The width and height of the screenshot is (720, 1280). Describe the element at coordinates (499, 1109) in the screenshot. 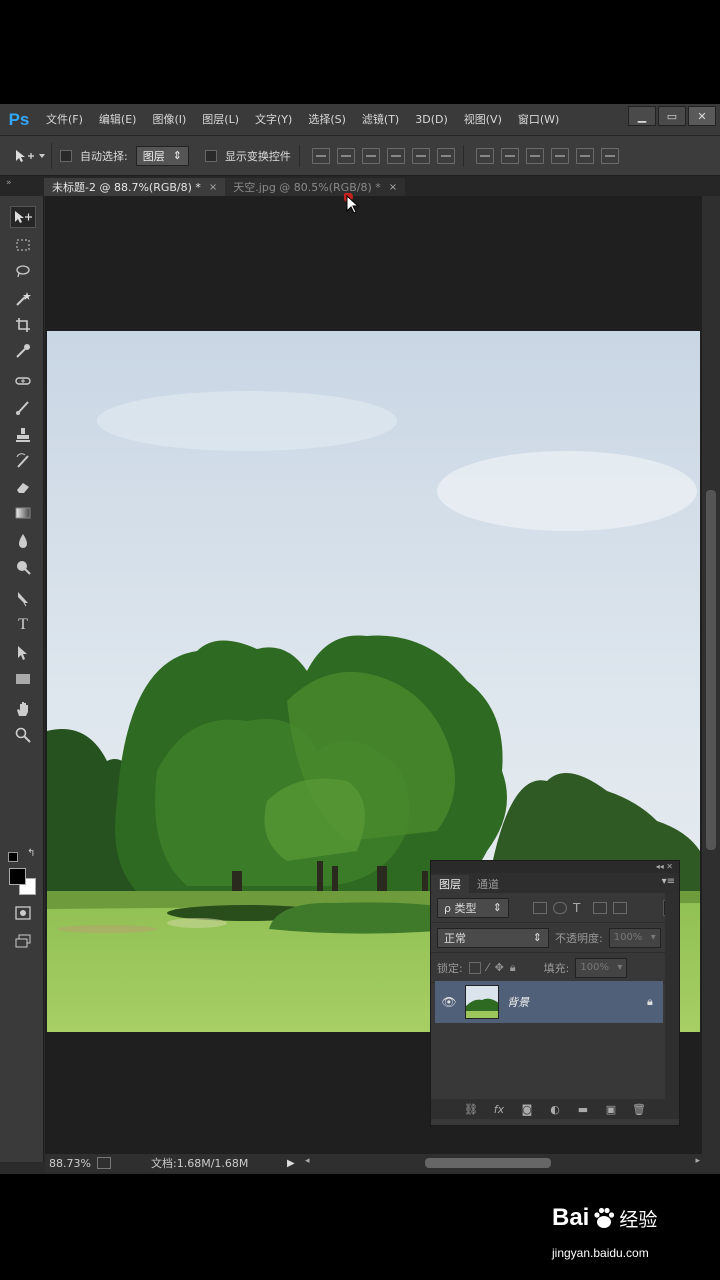

I see `fx-icon: fx` at that location.